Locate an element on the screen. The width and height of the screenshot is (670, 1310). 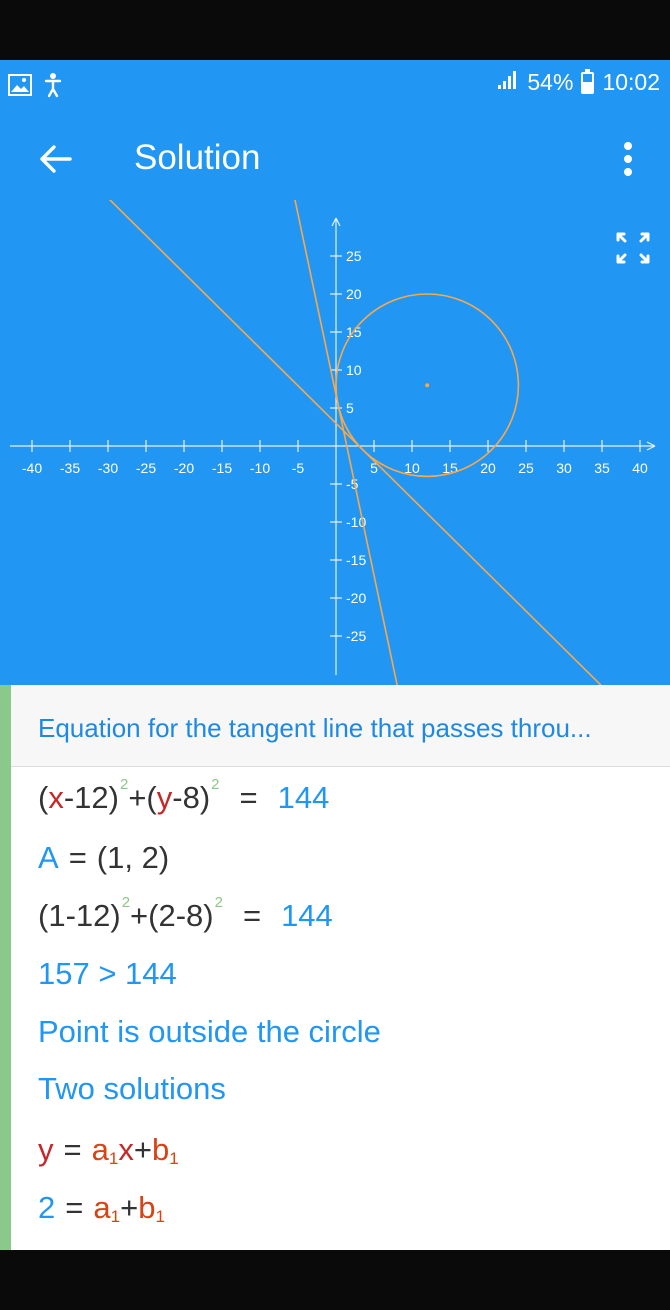
top-black-bar is located at coordinates (335, 30).